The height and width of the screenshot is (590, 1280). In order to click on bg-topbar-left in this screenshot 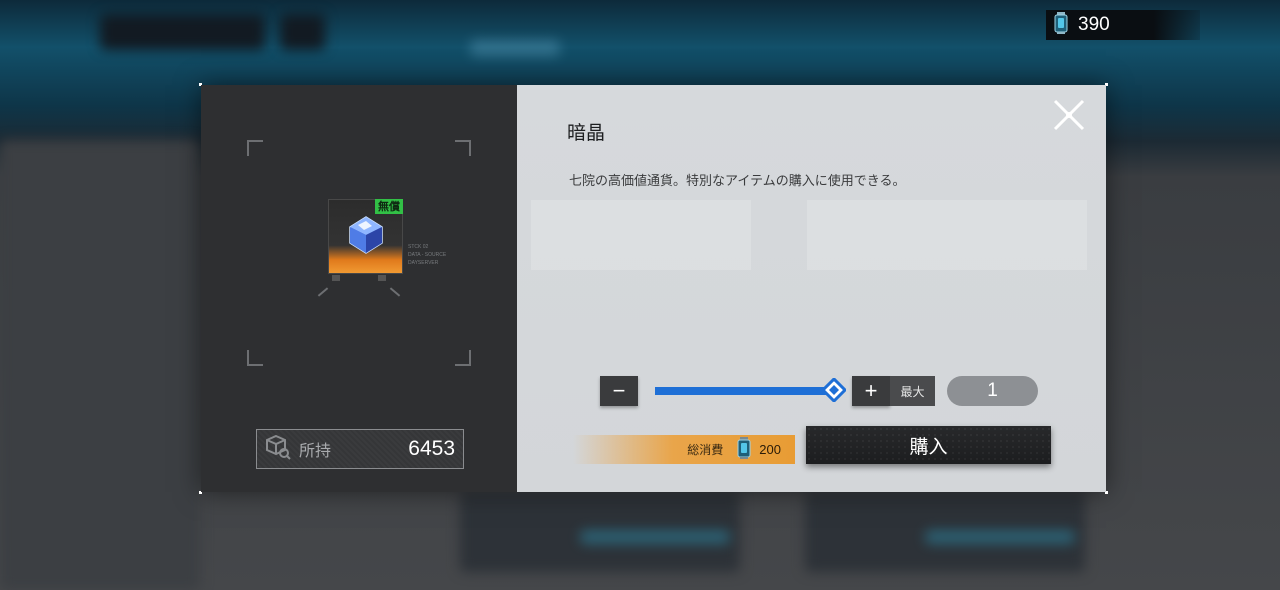, I will do `click(182, 32)`.